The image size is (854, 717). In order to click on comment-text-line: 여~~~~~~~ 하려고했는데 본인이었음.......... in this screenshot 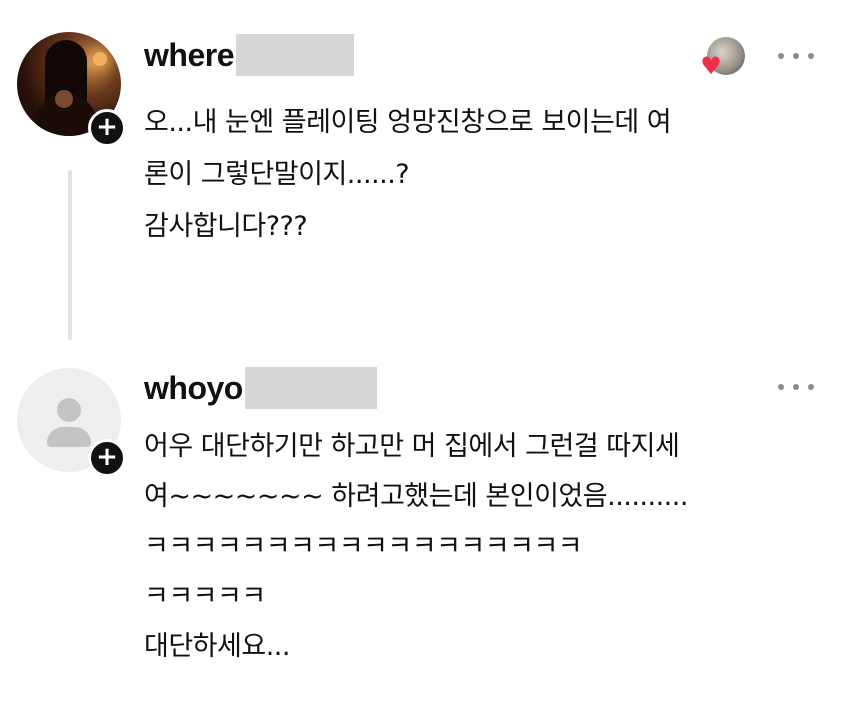, I will do `click(416, 496)`.